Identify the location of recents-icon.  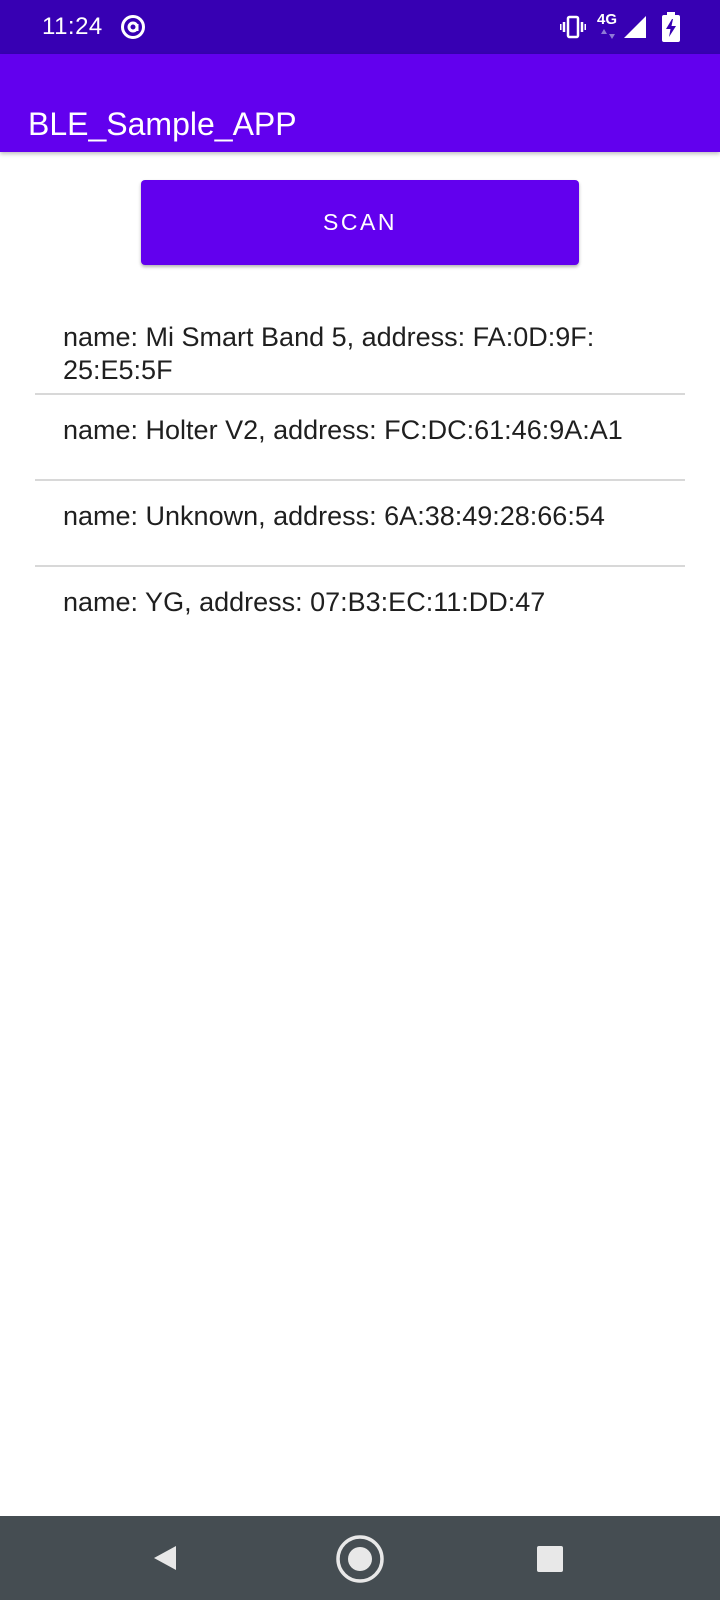
(550, 1559).